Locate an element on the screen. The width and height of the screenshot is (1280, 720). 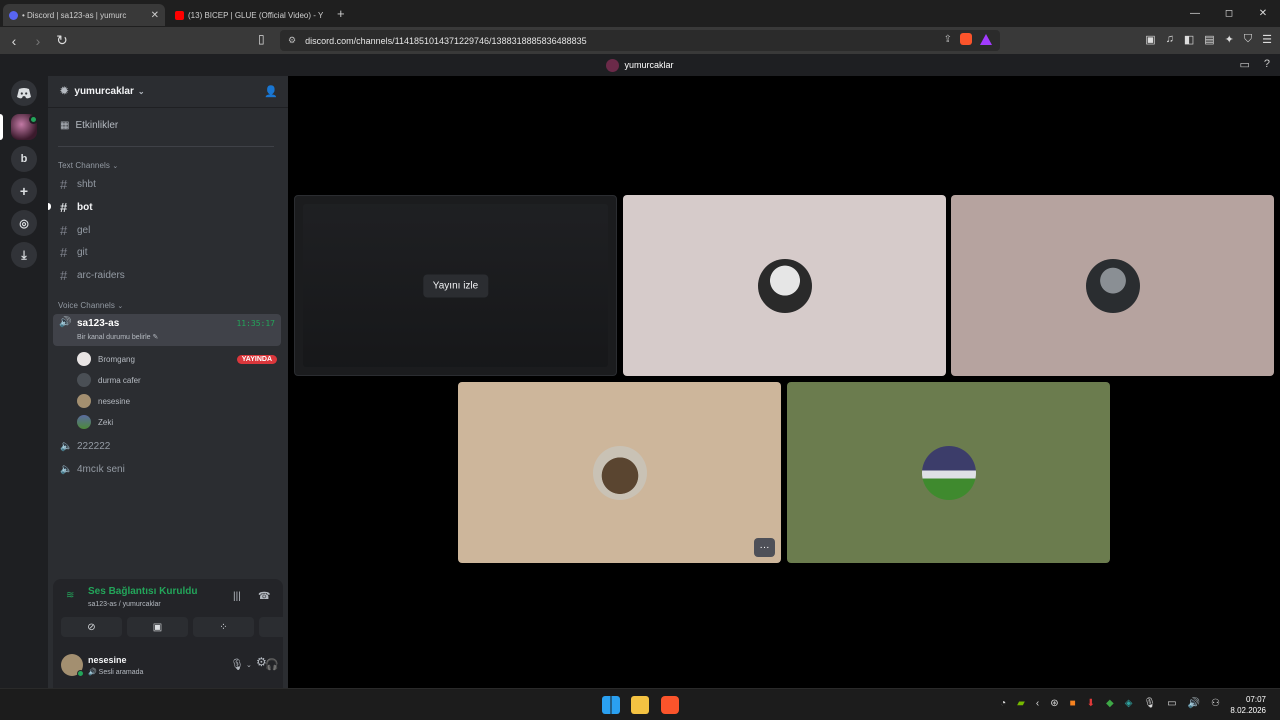
channel-bot: # bot is located at coordinates (76, 207).